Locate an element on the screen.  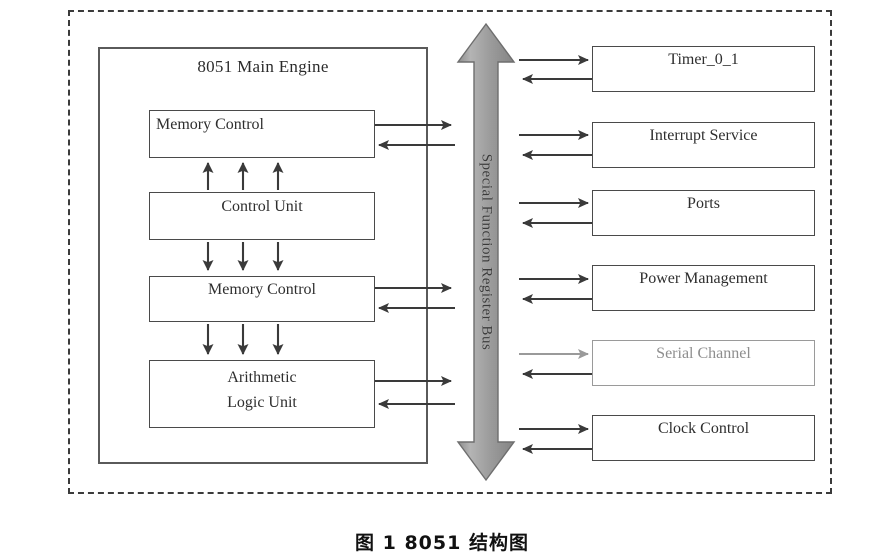
unit-label: Serial Channel is located at coordinates (703, 353).